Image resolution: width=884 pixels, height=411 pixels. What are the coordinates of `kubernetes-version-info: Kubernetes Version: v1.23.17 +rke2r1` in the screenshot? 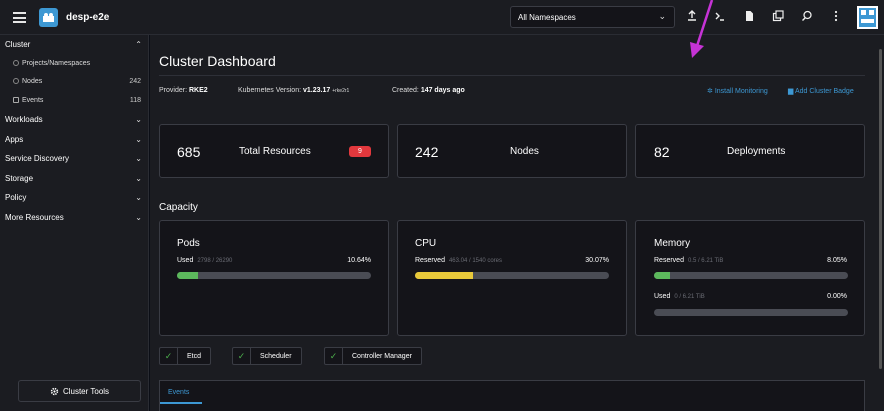 It's located at (293, 90).